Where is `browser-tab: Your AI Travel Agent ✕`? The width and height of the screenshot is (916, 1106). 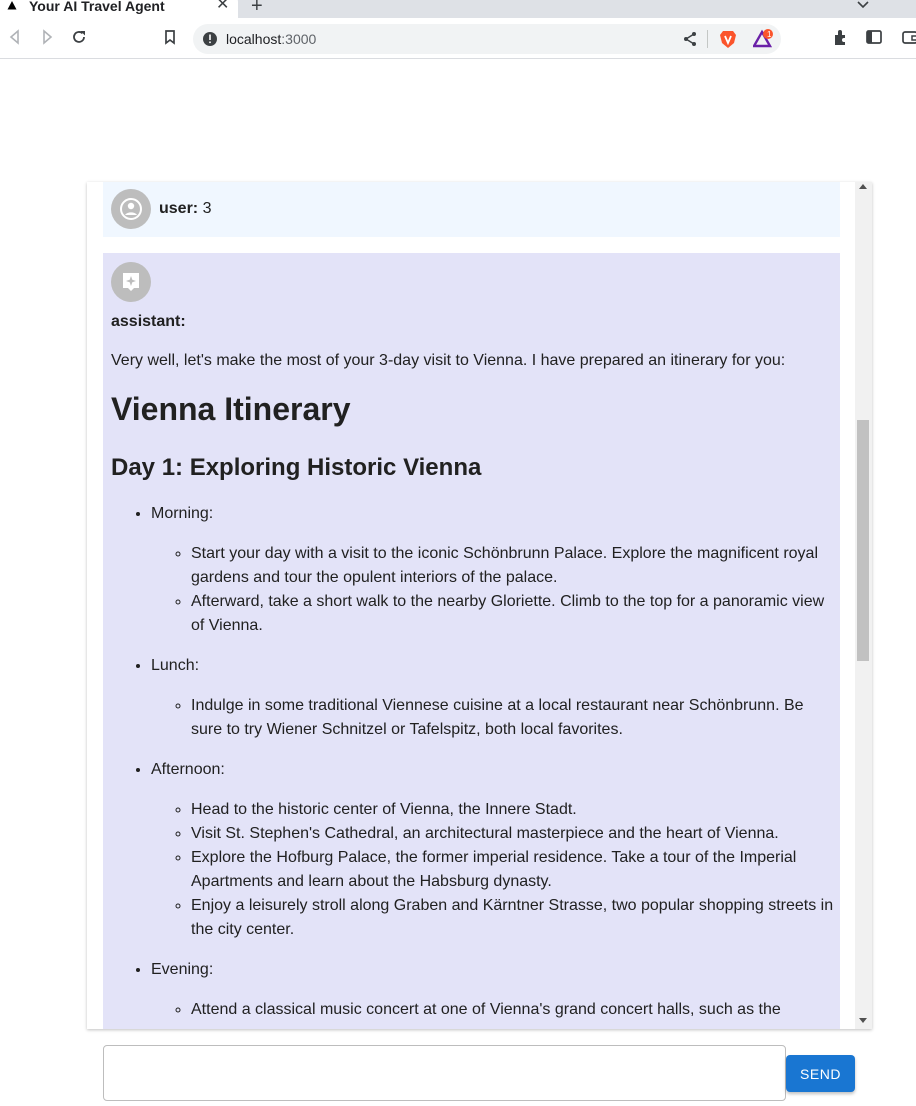 browser-tab: Your AI Travel Agent ✕ is located at coordinates (119, 9).